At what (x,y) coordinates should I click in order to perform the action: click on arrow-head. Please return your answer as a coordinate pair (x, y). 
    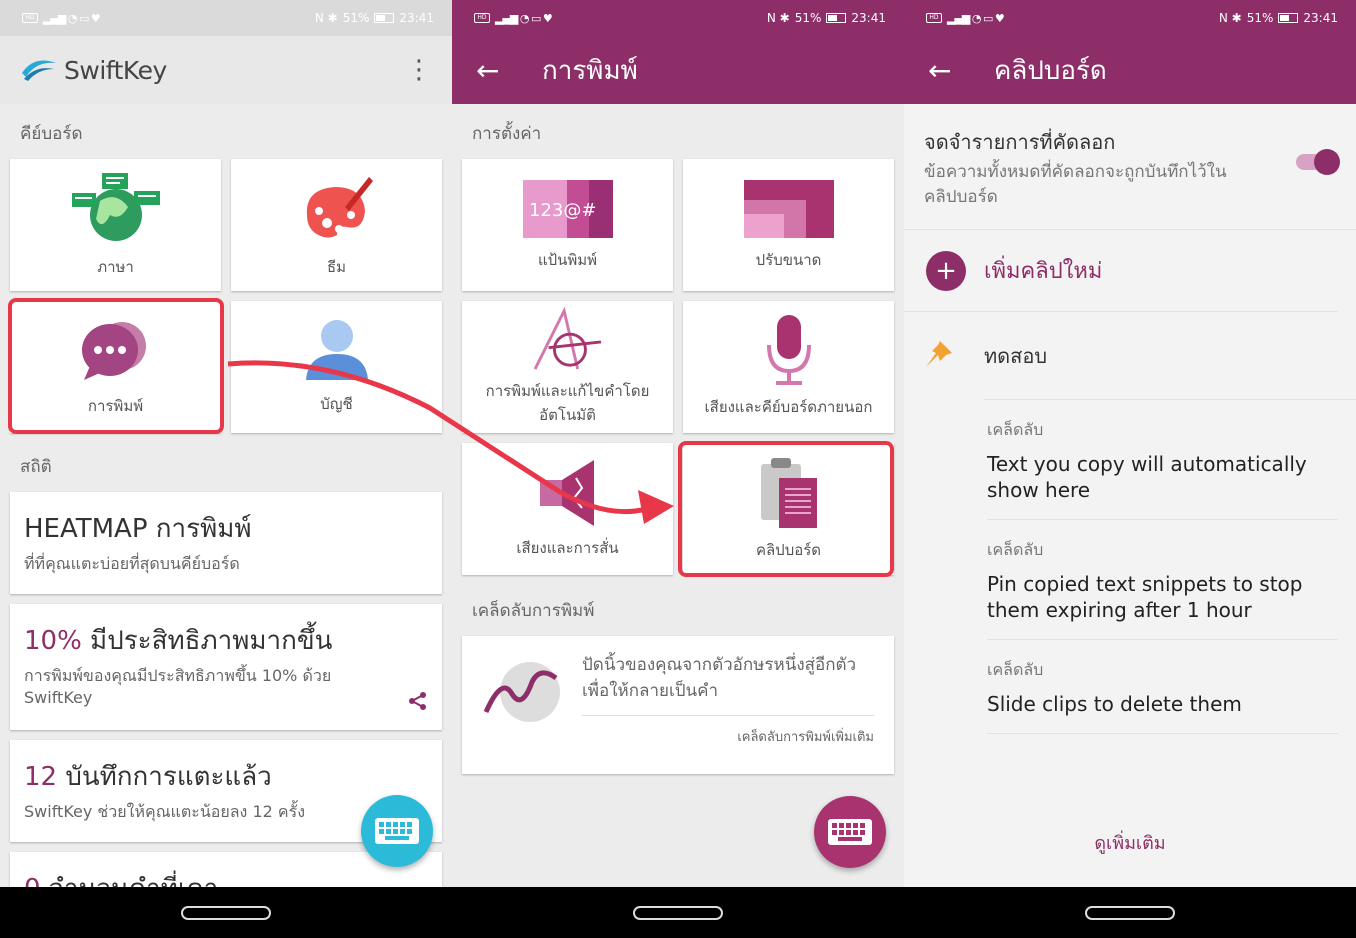
    Looking at the image, I should click on (656, 507).